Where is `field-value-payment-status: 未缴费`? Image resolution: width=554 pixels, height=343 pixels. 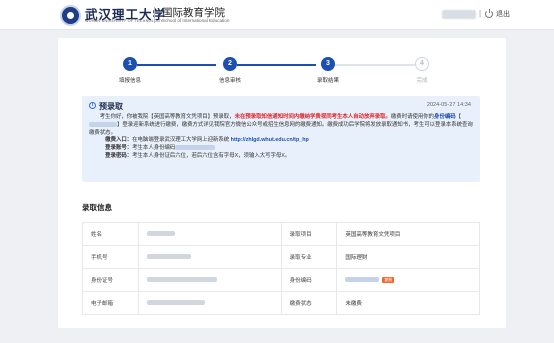 field-value-payment-status: 未缴费 is located at coordinates (408, 303).